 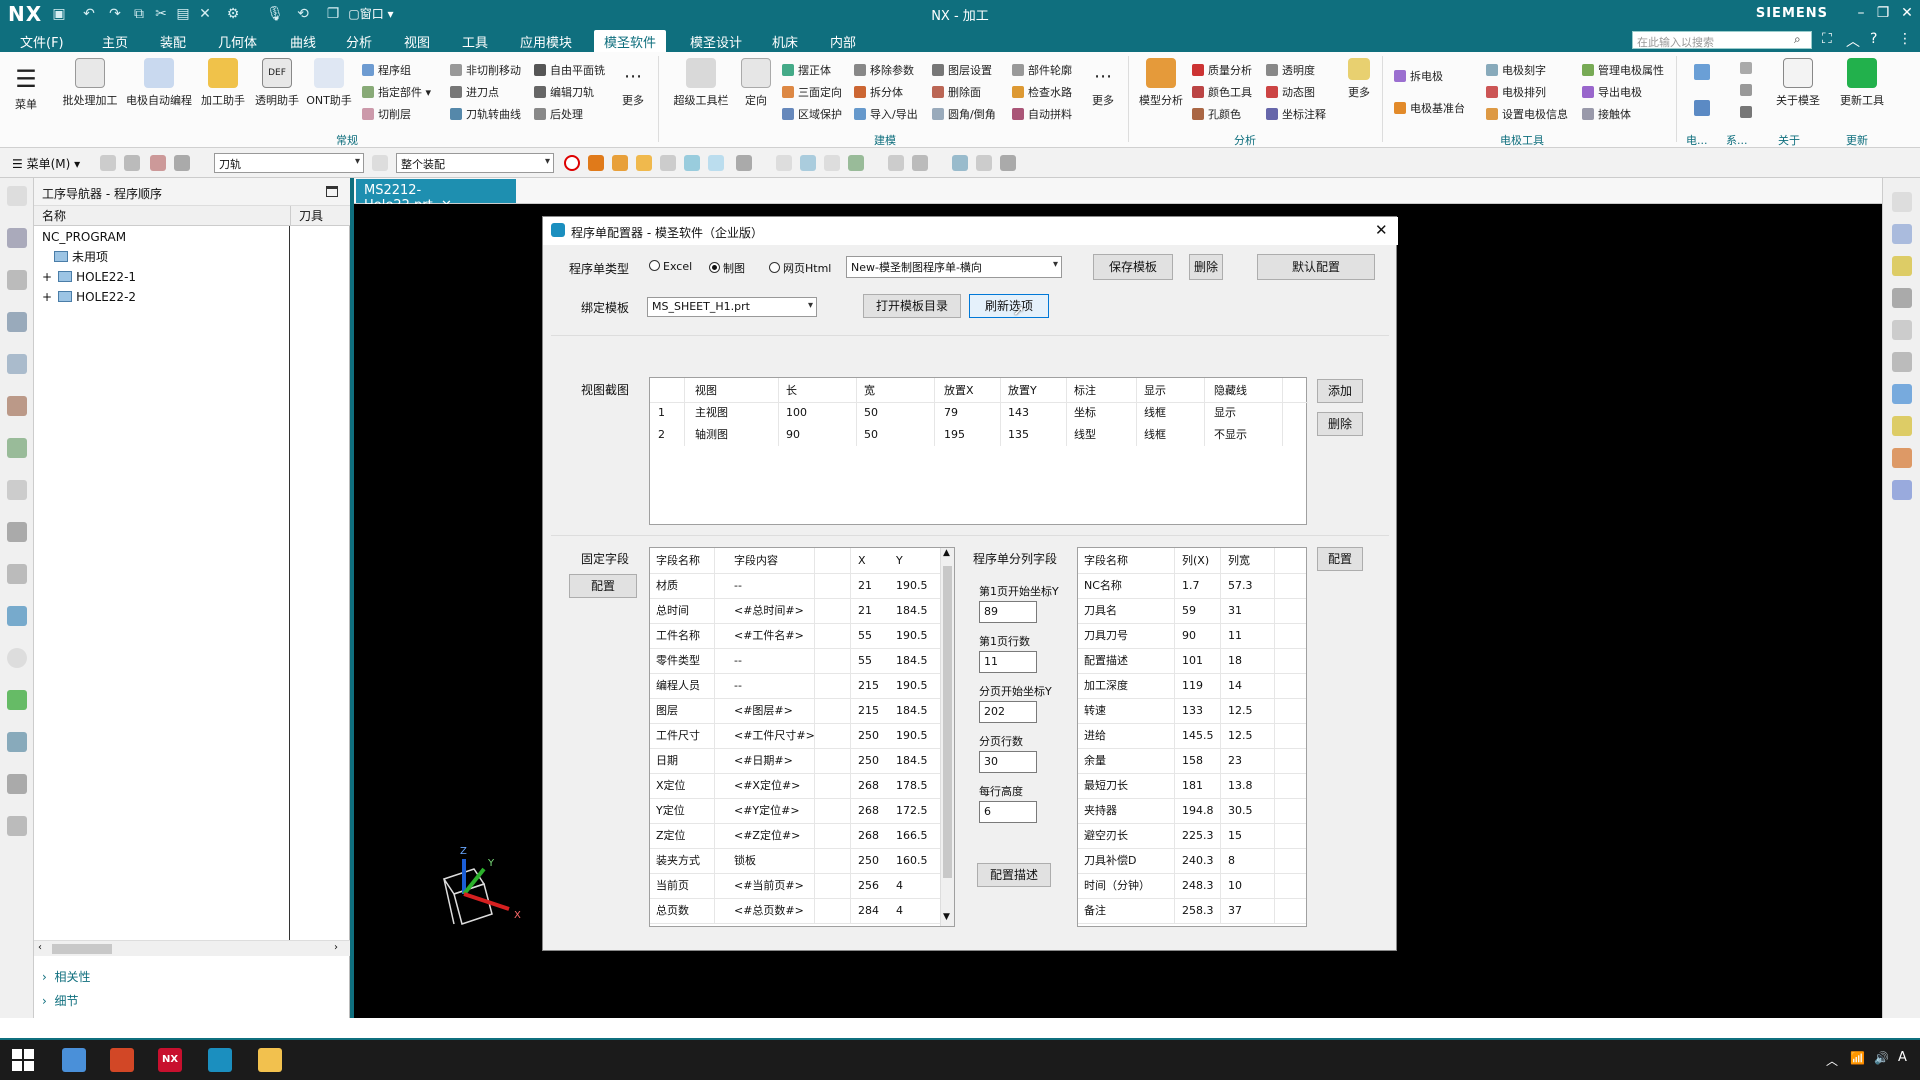 What do you see at coordinates (1192, 885) in the screenshot?
I see `table-row: 时间（分钟） 248.3 10` at bounding box center [1192, 885].